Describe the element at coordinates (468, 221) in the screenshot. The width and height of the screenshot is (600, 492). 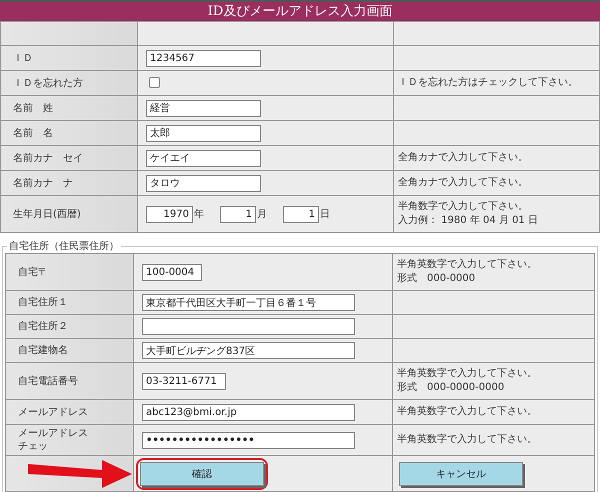
I see `hint-text: 入力例： 1980 年 04 月 01 日` at that location.